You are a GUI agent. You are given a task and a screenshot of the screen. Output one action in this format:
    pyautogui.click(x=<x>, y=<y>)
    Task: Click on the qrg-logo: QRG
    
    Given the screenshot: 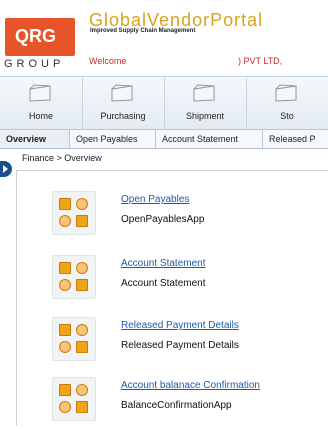 What is the action you would take?
    pyautogui.click(x=40, y=37)
    